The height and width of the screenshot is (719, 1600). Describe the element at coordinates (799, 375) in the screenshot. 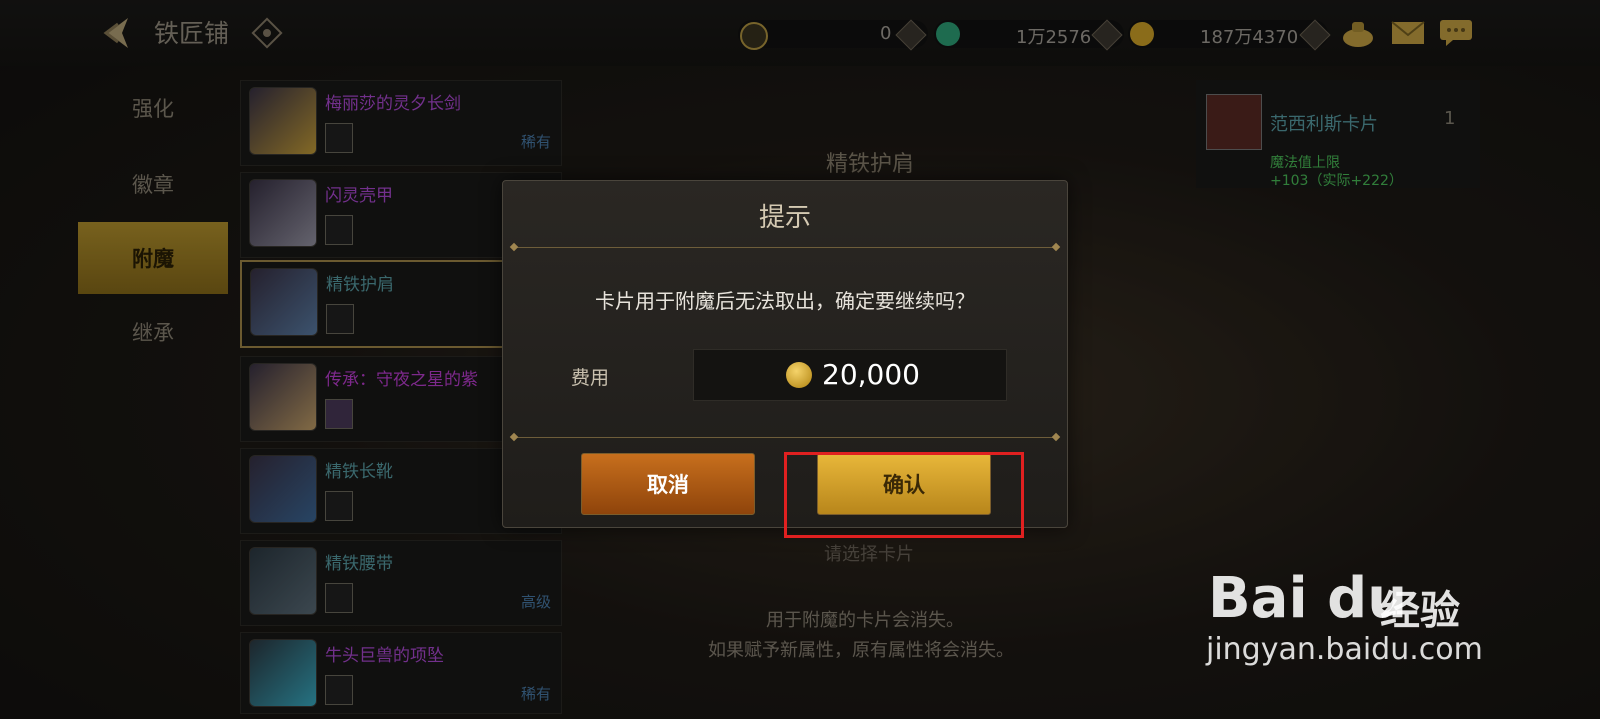

I see `gold-coin-icon` at that location.